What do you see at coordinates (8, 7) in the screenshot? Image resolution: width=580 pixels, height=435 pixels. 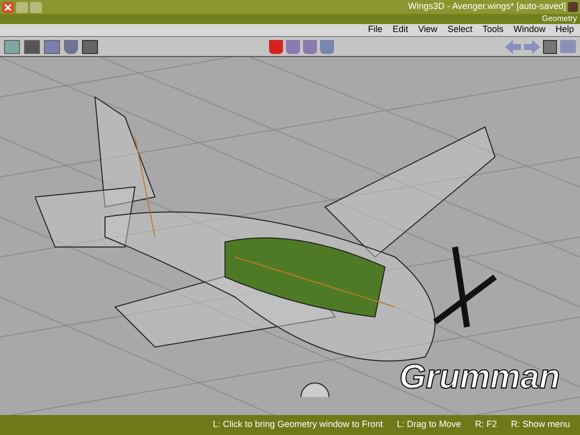 I see `close-icon` at bounding box center [8, 7].